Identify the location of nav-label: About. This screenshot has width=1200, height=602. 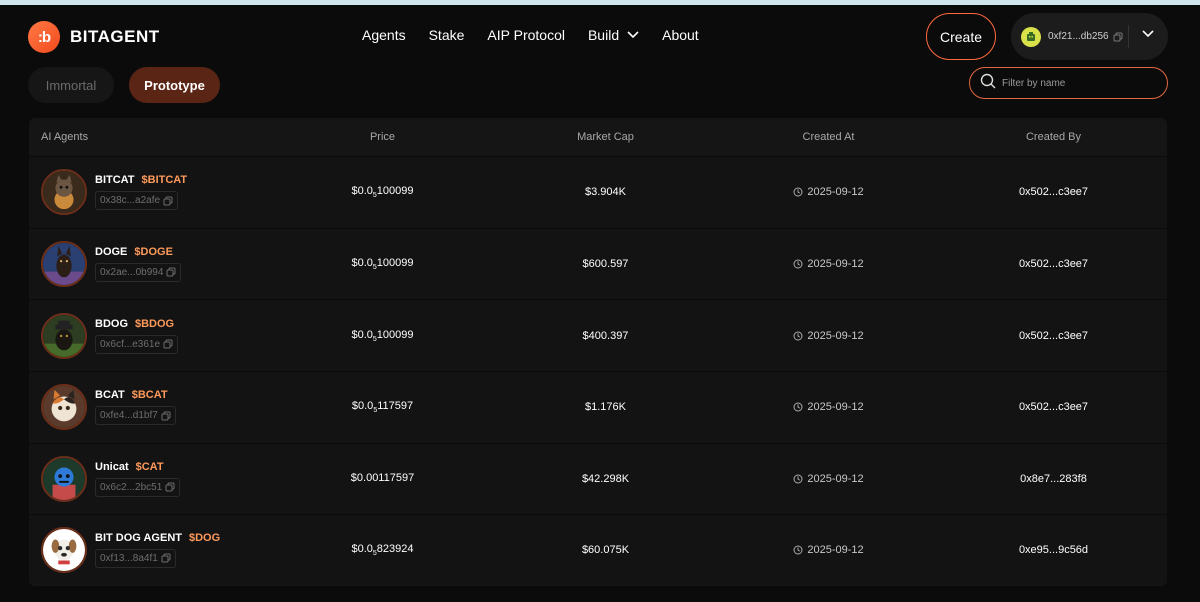
(680, 35).